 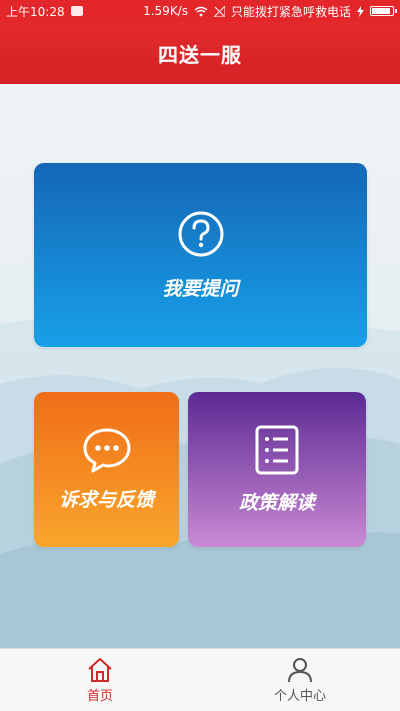 What do you see at coordinates (300, 669) in the screenshot?
I see `user-icon` at bounding box center [300, 669].